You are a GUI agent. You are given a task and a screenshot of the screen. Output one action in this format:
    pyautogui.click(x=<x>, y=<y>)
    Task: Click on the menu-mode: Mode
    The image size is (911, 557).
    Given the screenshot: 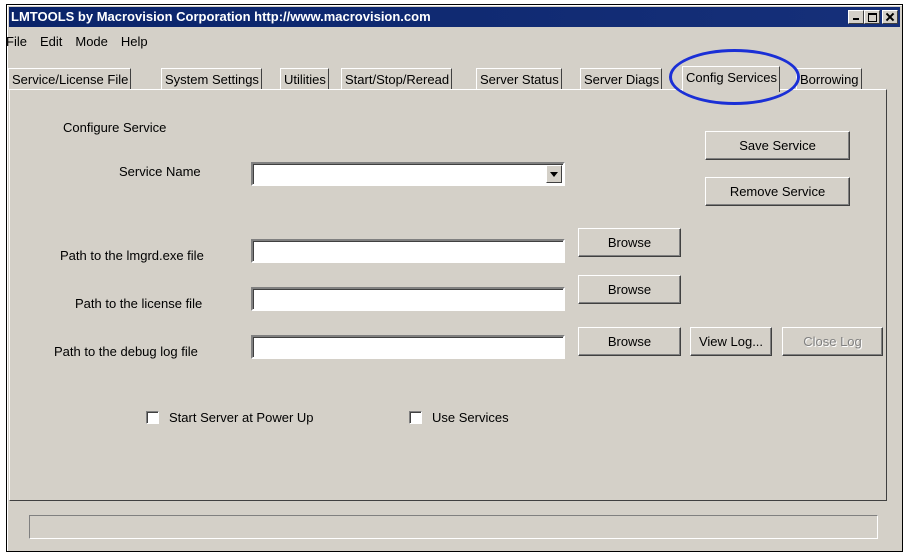 What is the action you would take?
    pyautogui.click(x=91, y=41)
    